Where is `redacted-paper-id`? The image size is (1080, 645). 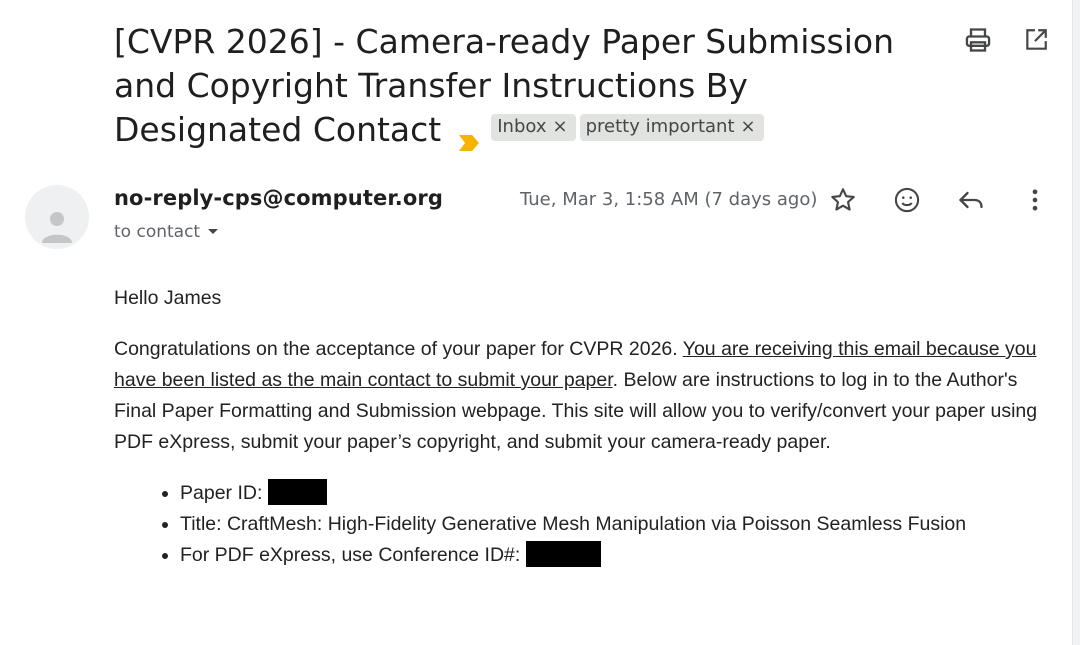 redacted-paper-id is located at coordinates (298, 492).